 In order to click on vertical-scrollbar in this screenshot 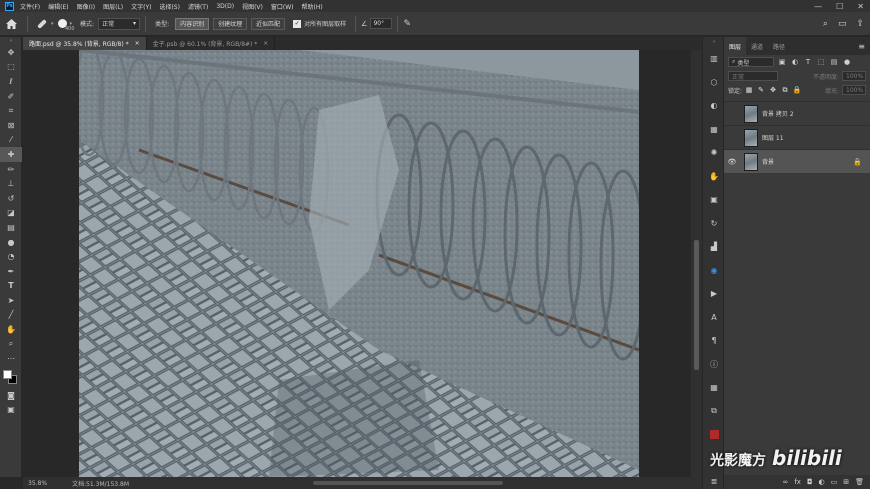, I will do `click(696, 263)`.